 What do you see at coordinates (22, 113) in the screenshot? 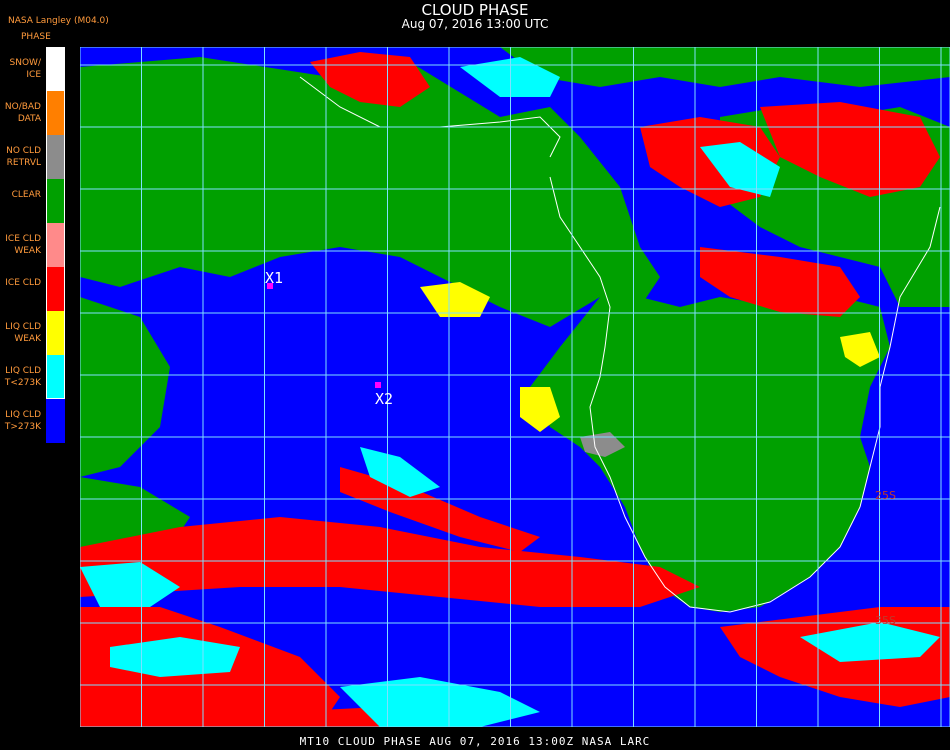
I see `legend-item-label: NO/BAD DATA` at bounding box center [22, 113].